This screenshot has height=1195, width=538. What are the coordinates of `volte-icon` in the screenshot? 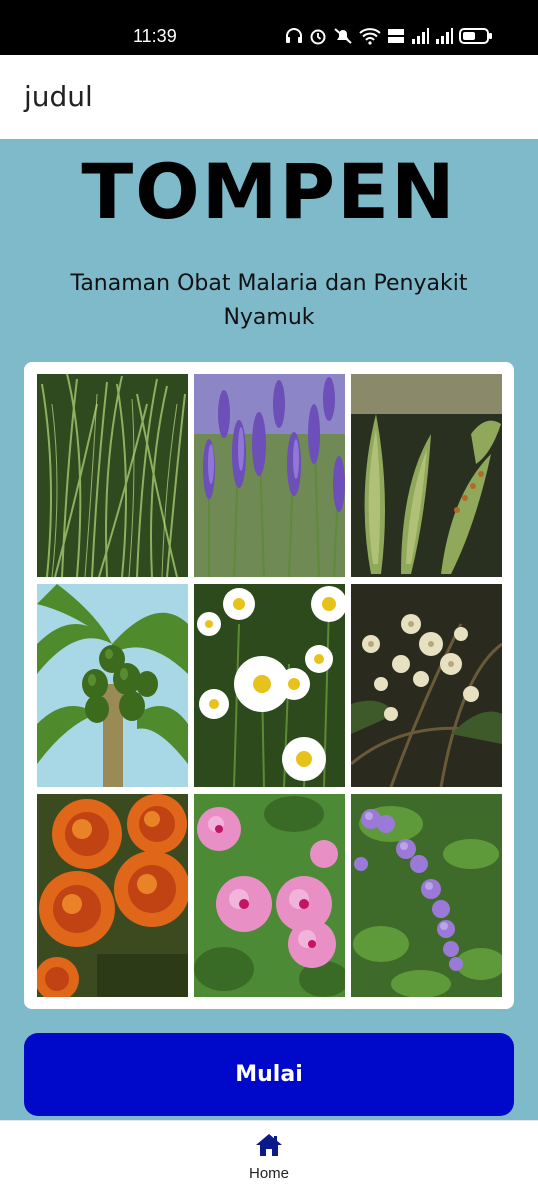 It's located at (396, 36).